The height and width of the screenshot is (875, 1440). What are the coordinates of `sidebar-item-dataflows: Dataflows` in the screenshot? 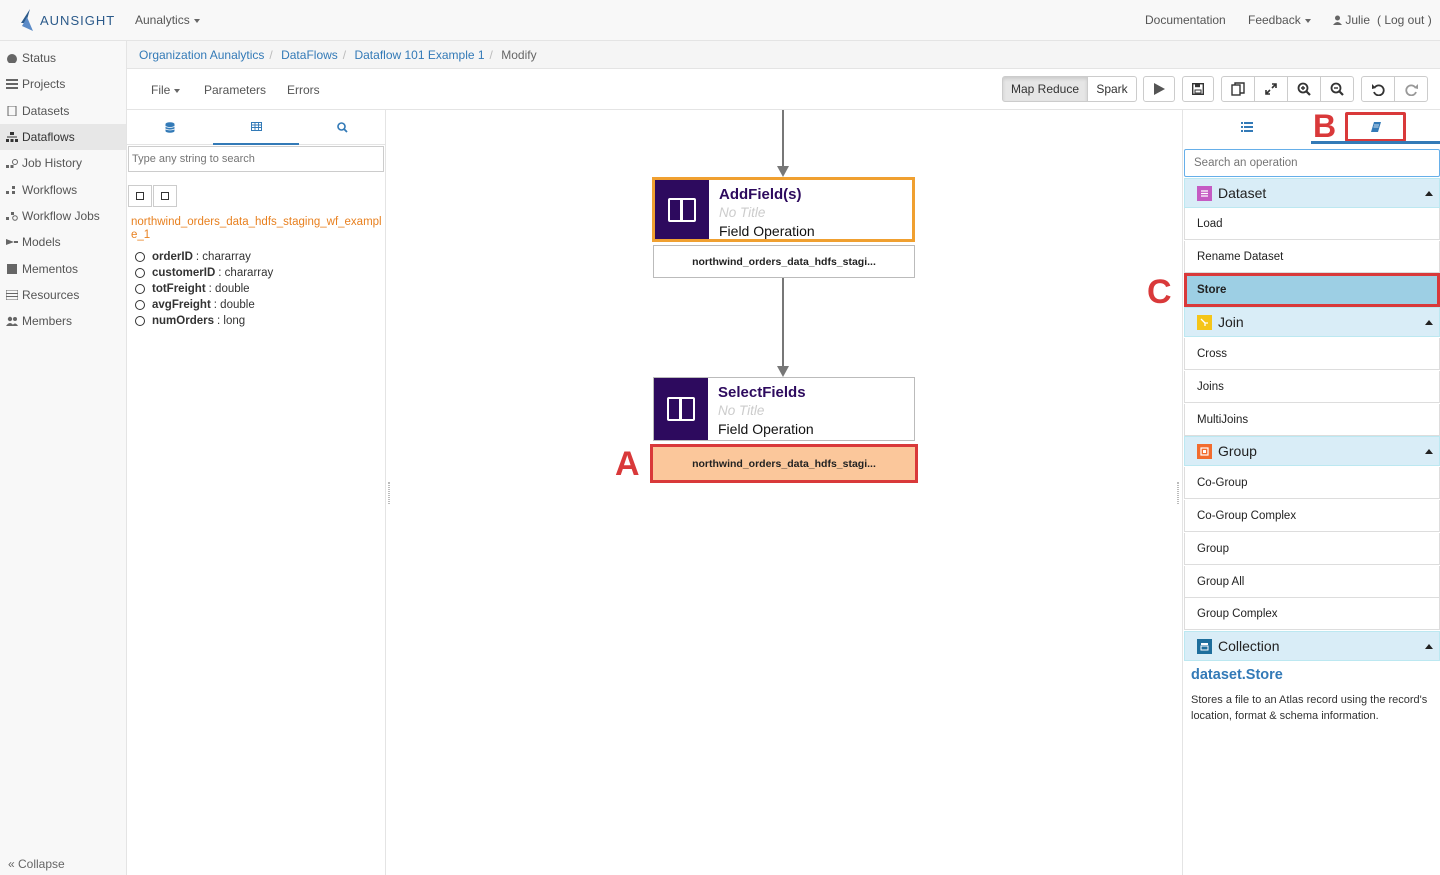 It's located at (63, 137).